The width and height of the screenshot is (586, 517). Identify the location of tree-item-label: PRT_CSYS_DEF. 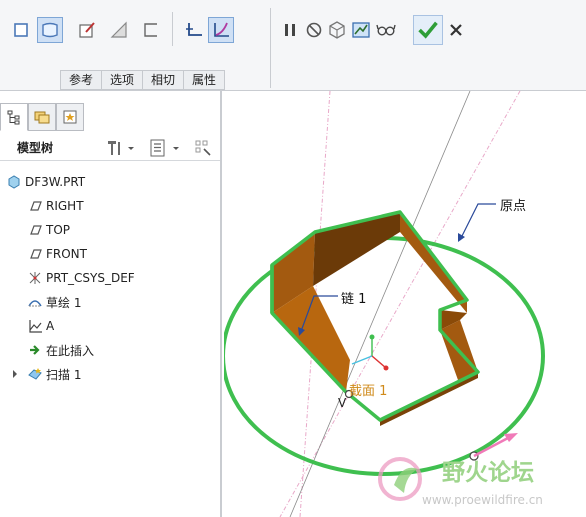
(90, 278).